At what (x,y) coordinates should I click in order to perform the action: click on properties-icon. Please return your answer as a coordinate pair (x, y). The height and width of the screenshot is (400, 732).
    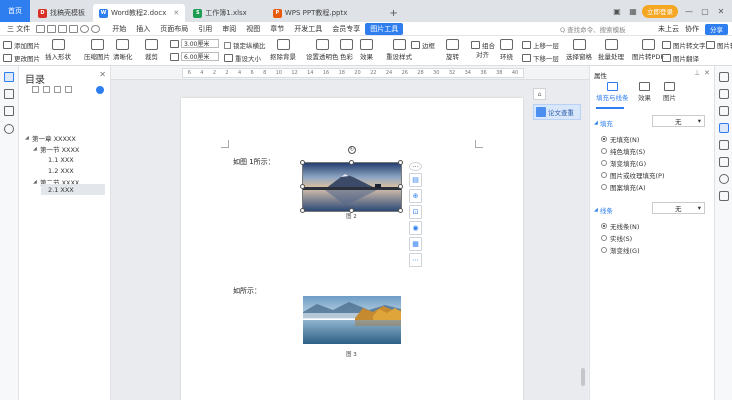
    Looking at the image, I should click on (724, 128).